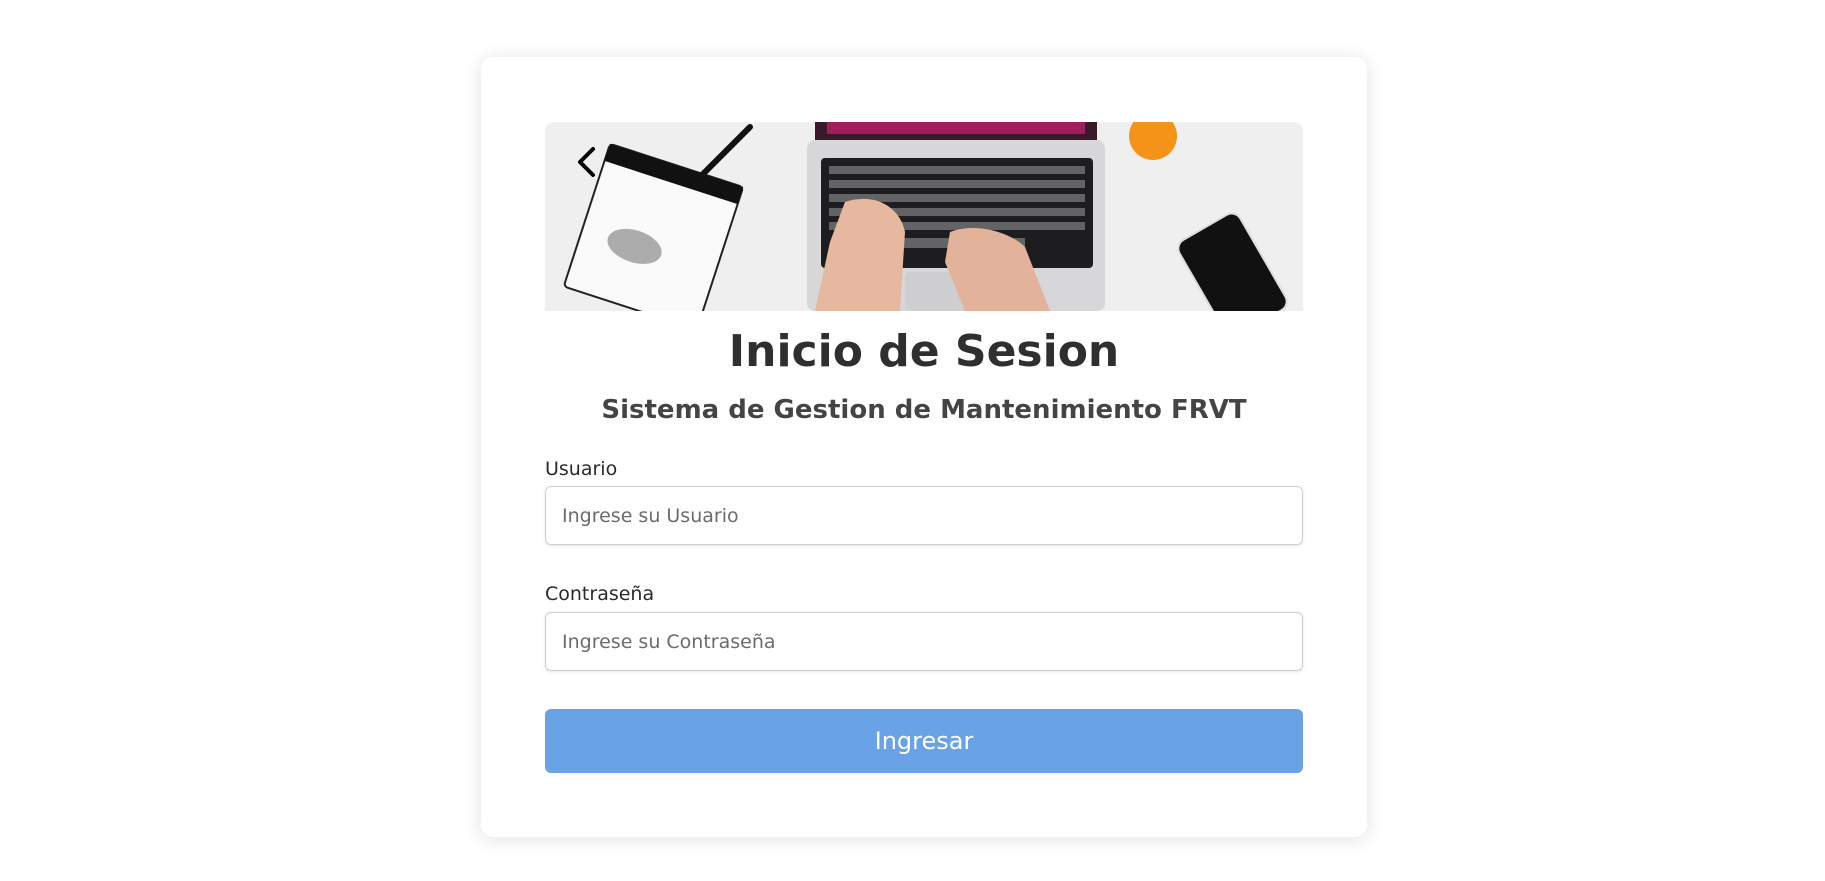 Image resolution: width=1825 pixels, height=881 pixels. Describe the element at coordinates (600, 594) in the screenshot. I see `password-label: Contraseña` at that location.